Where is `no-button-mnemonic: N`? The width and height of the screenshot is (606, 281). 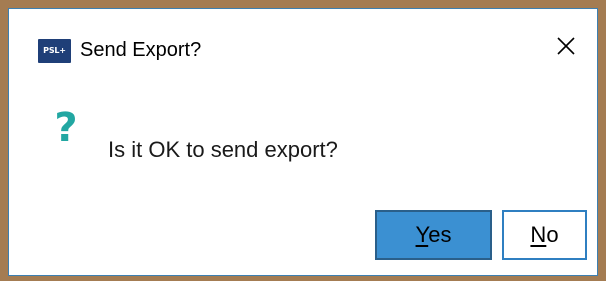 no-button-mnemonic: N is located at coordinates (538, 234).